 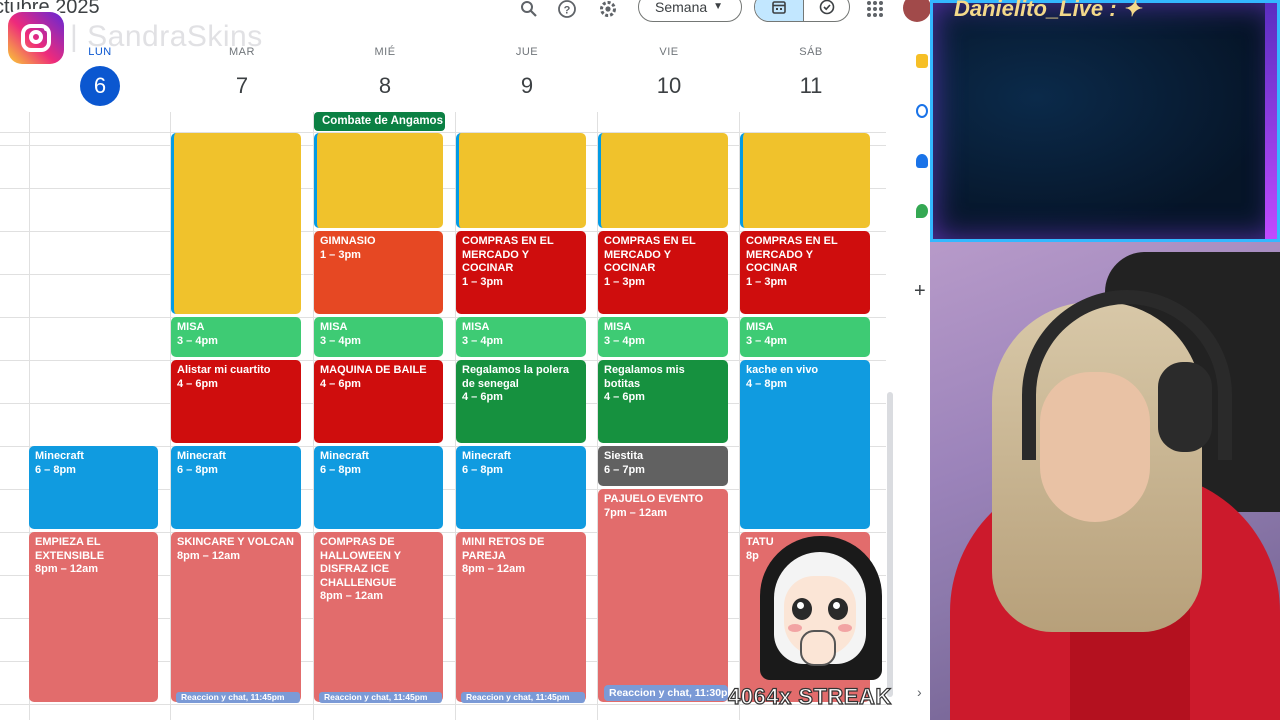 What do you see at coordinates (385, 86) in the screenshot?
I see `day-number: 8` at bounding box center [385, 86].